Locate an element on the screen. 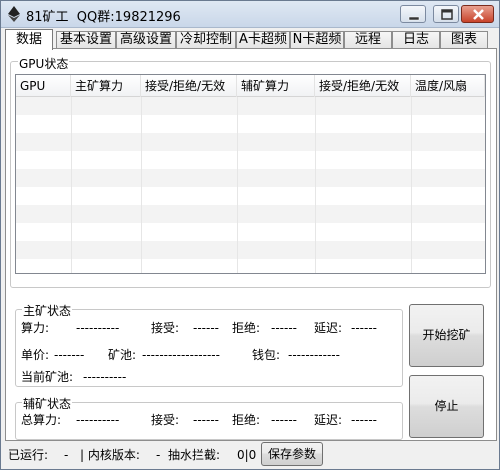 The width and height of the screenshot is (500, 470). aux-rejected-value: ------ is located at coordinates (284, 420).